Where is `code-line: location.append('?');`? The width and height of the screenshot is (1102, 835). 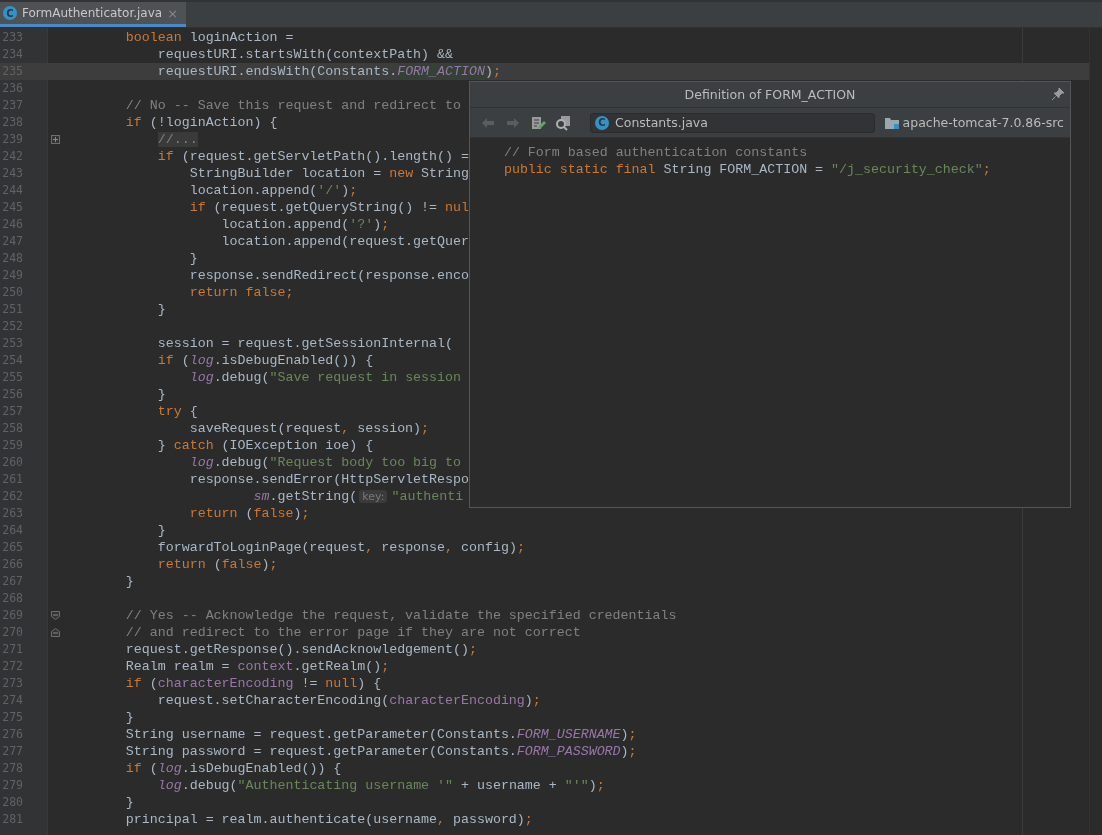 code-line: location.append('?'); is located at coordinates (305, 224).